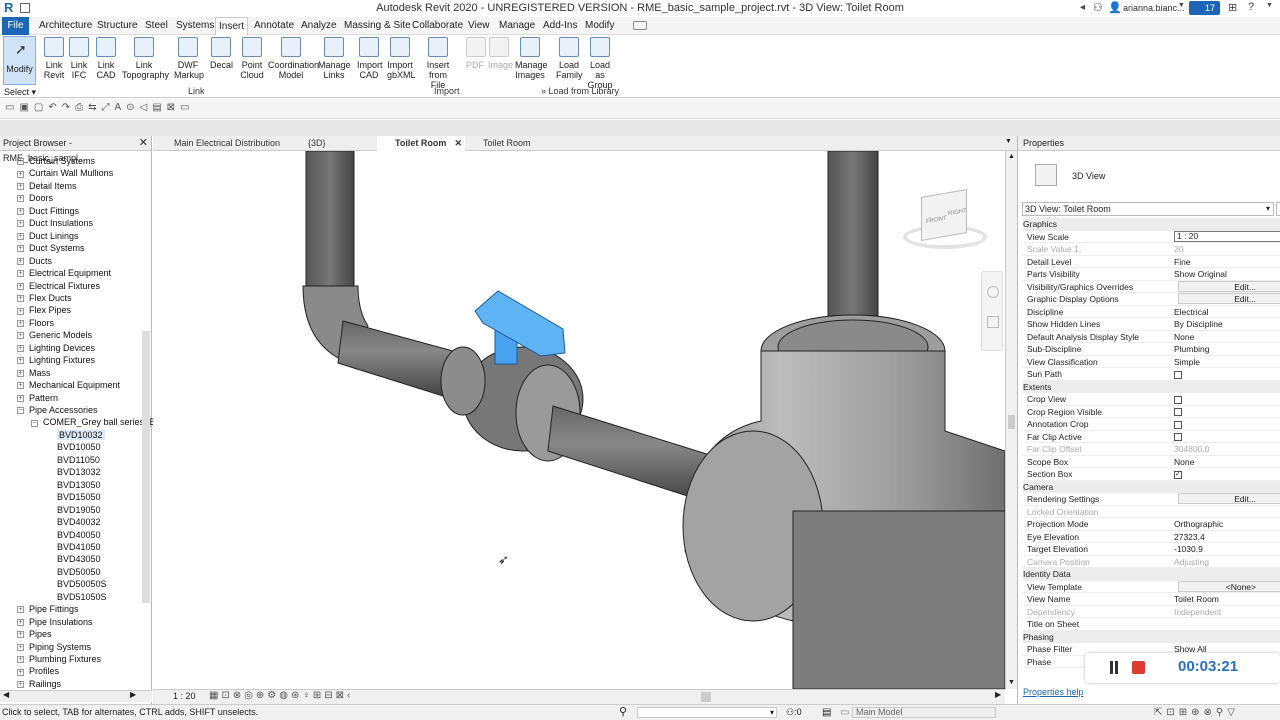 The image size is (1280, 720). What do you see at coordinates (1114, 667) in the screenshot?
I see `pause-icon` at bounding box center [1114, 667].